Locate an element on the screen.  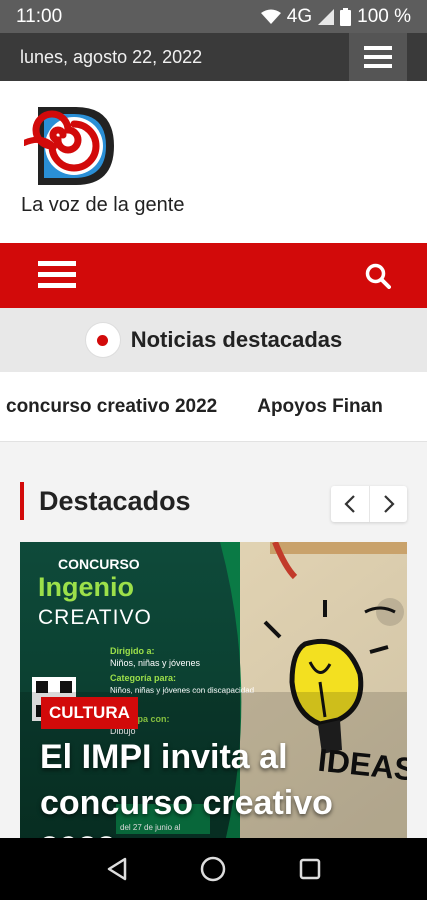
poster-line1: CONCURSO is located at coordinates (99, 564).